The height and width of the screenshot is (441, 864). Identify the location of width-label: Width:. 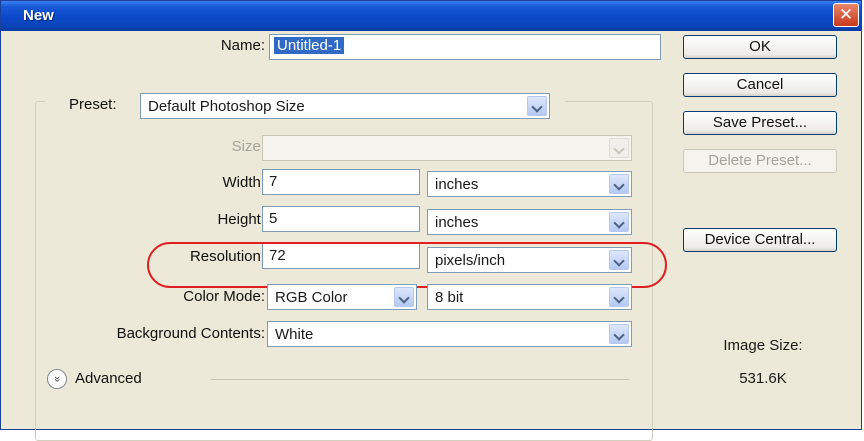
(243, 182).